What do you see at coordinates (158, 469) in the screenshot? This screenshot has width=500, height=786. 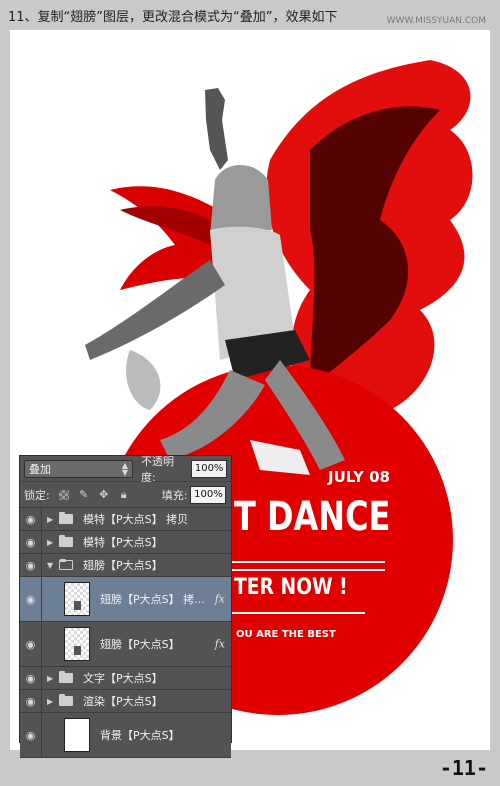 I see `opacity-label: 不透明度:` at bounding box center [158, 469].